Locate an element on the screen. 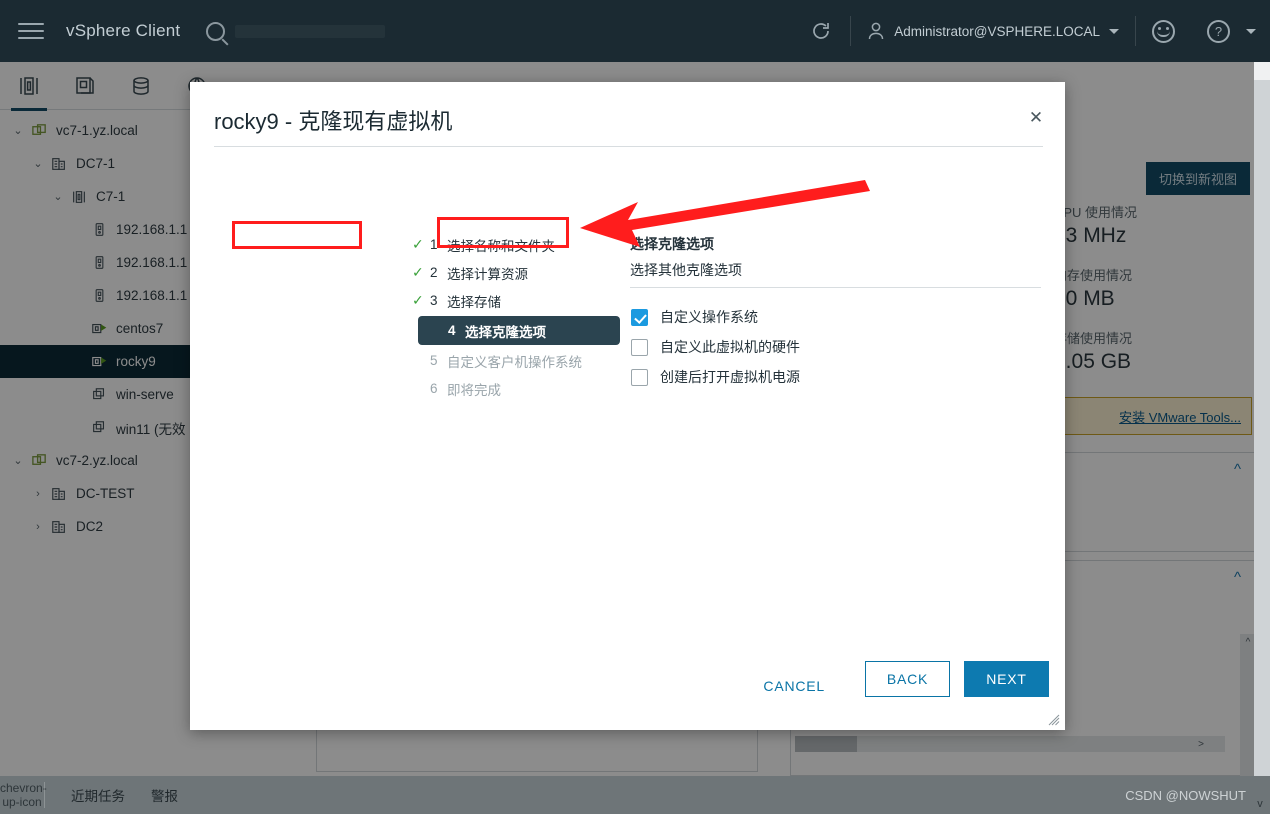  global-search is located at coordinates (296, 31).